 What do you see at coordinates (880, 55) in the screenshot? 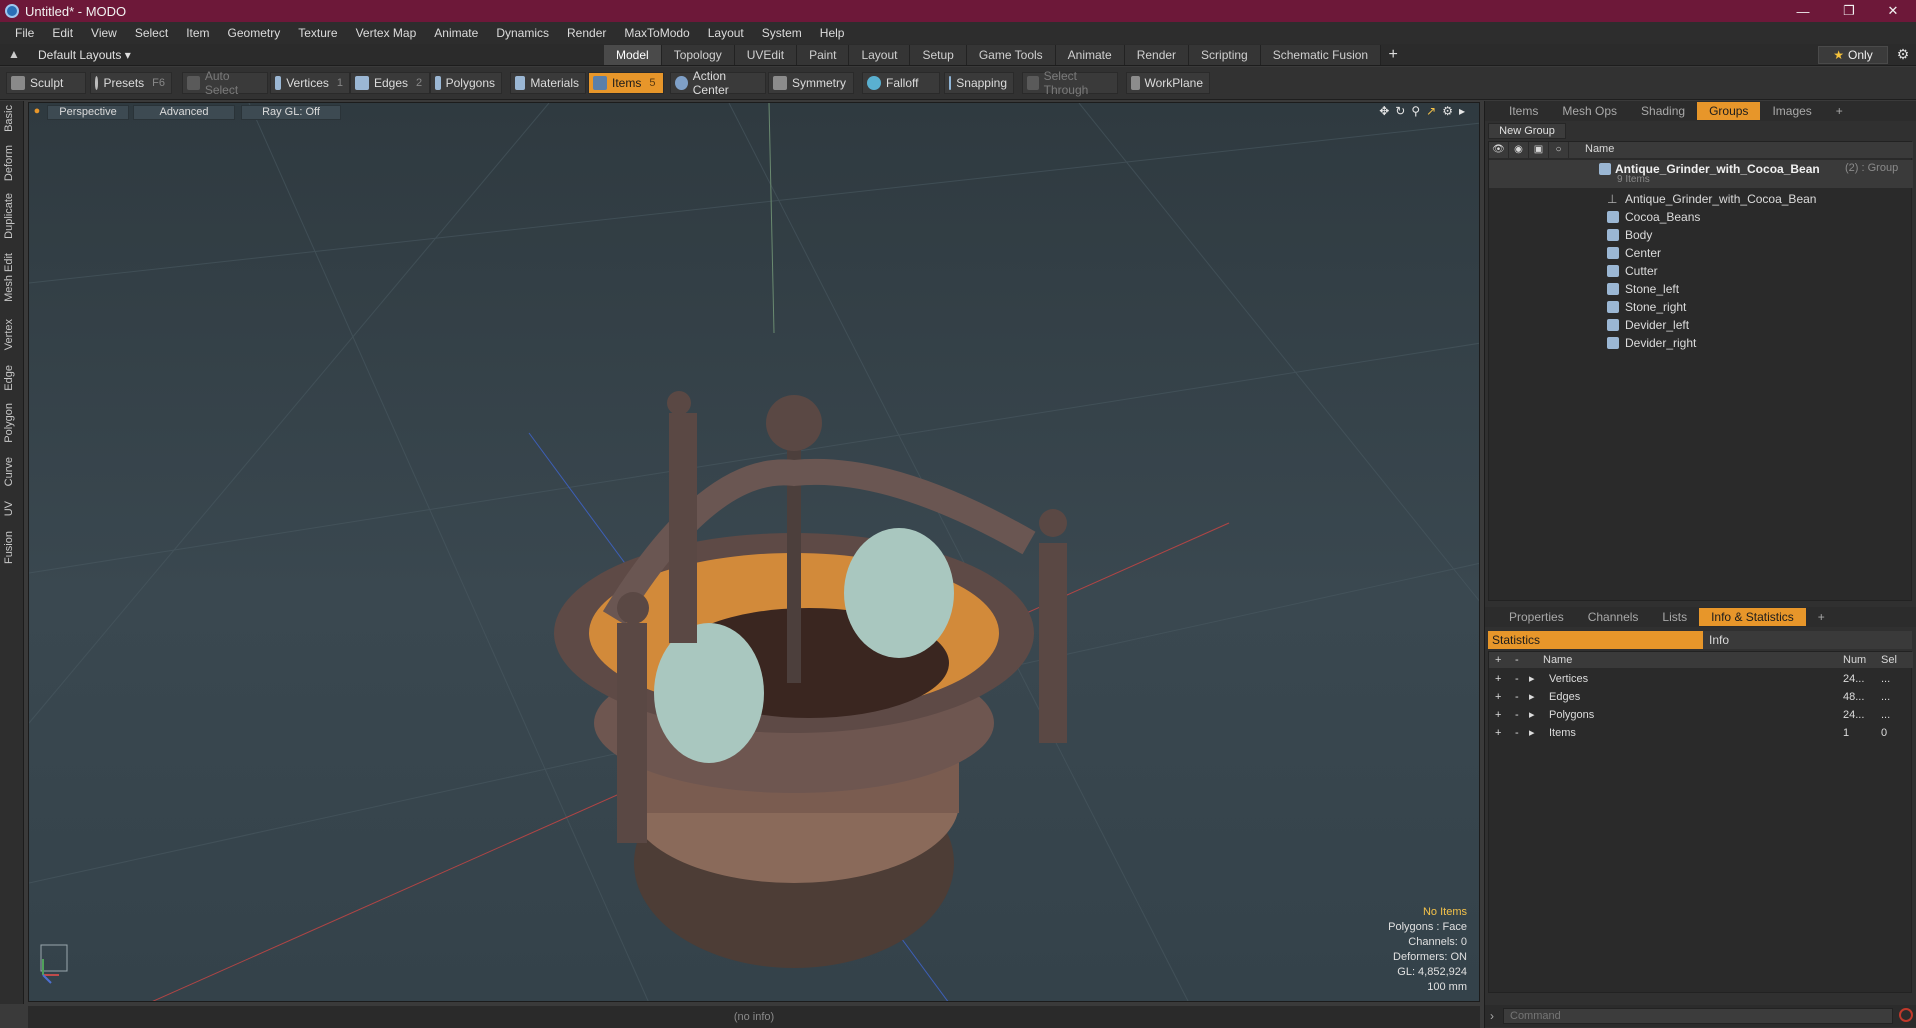
I see `tab-layout: Layout` at bounding box center [880, 55].